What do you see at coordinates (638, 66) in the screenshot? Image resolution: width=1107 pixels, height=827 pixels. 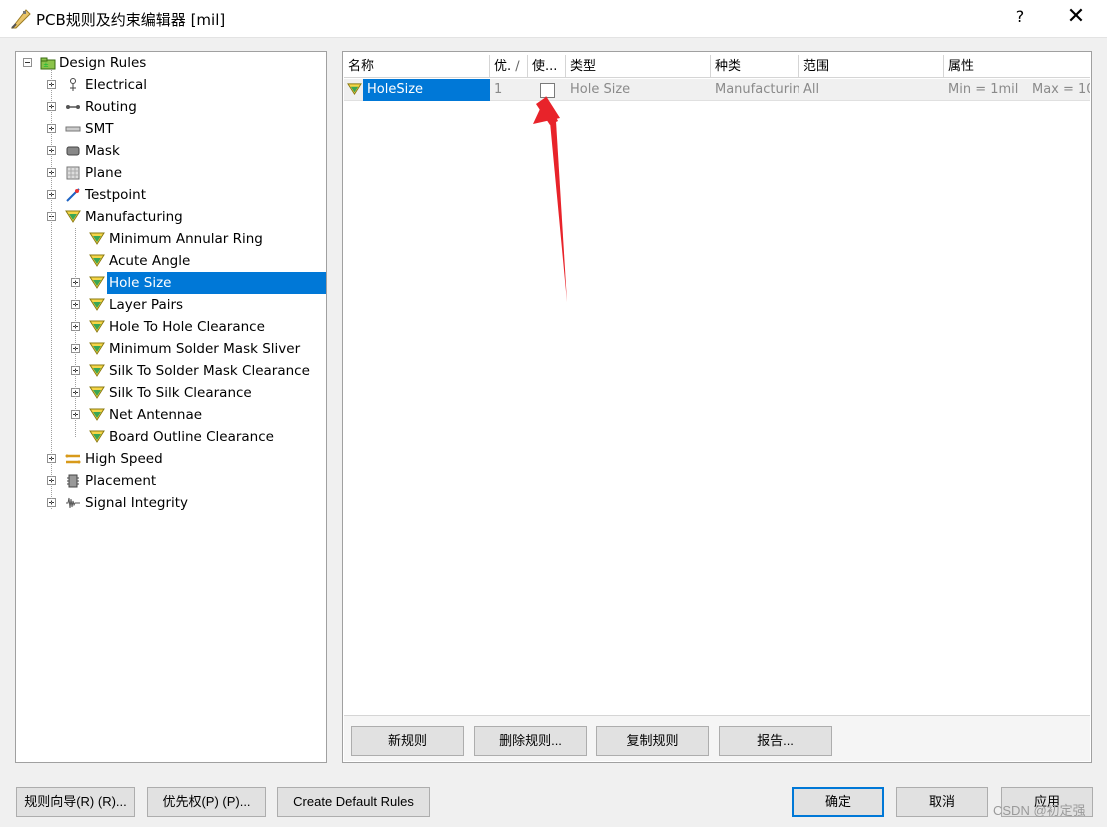 I see `column-header-type: 类型` at bounding box center [638, 66].